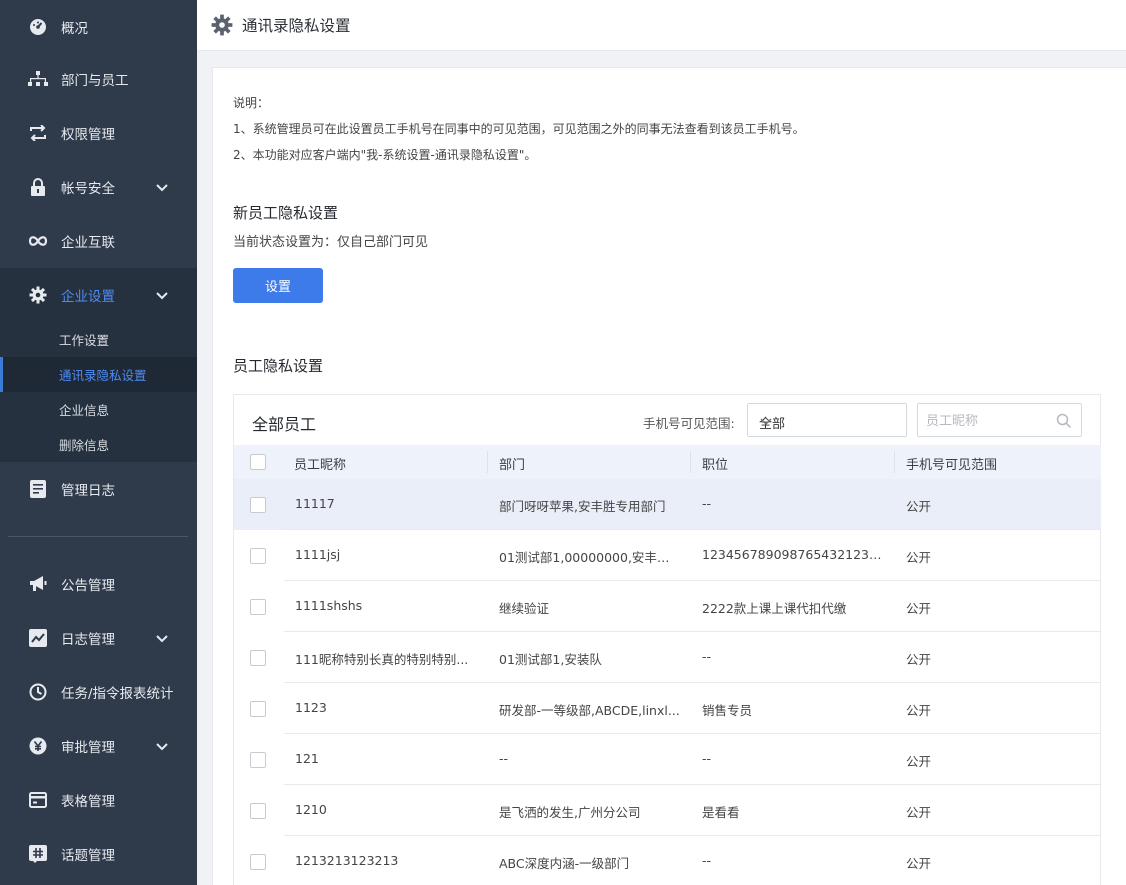 The height and width of the screenshot is (885, 1126). I want to click on submenu-item-label: 工作设置, so click(84, 340).